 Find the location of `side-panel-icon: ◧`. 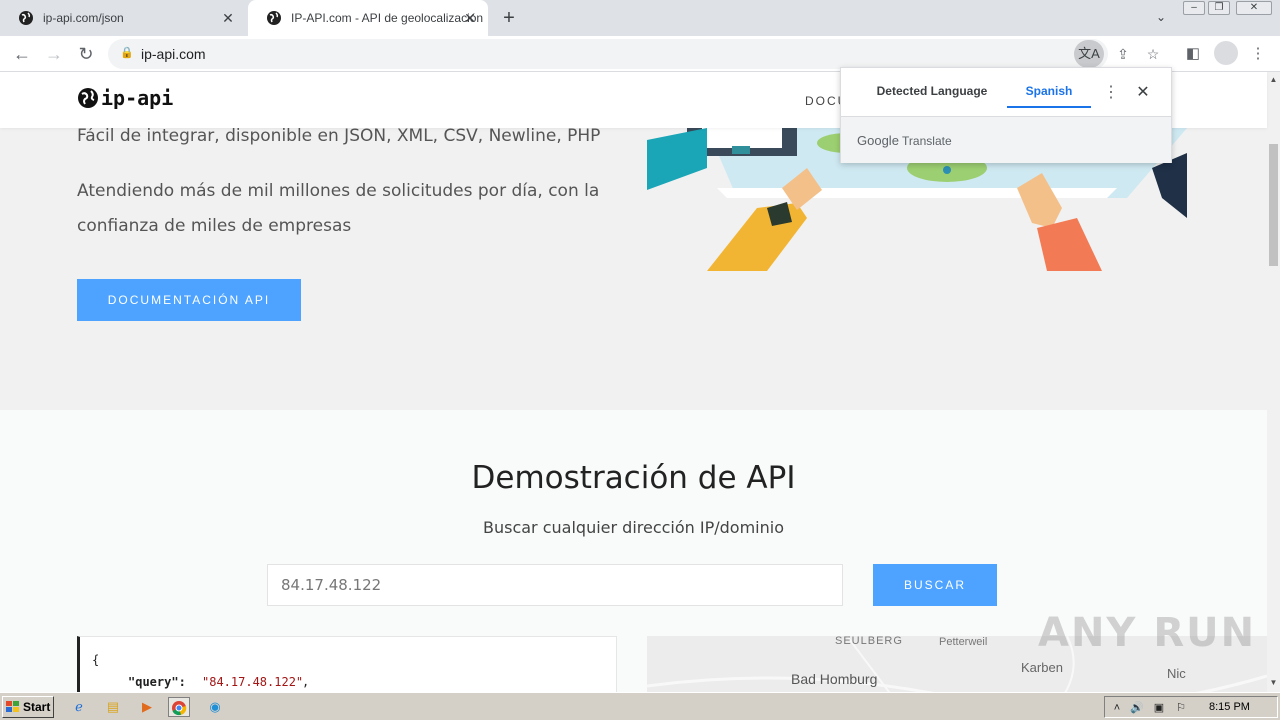

side-panel-icon: ◧ is located at coordinates (1193, 54).